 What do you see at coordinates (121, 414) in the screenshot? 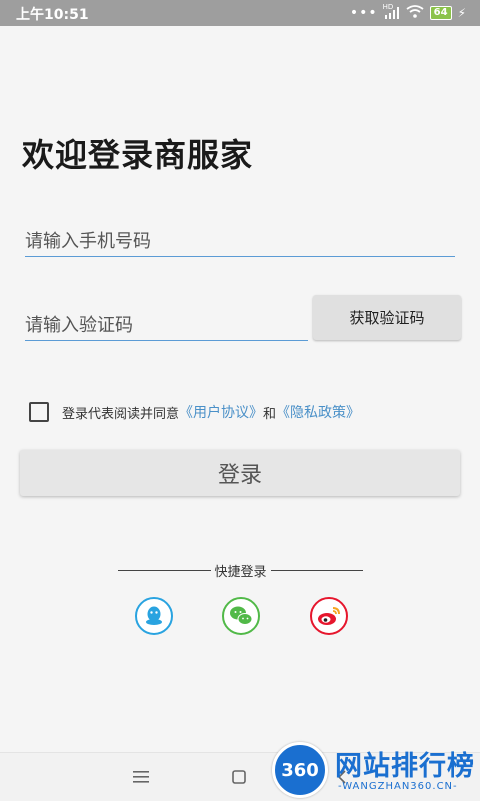
I see `agreement-prefix: 登录代表阅读并同意` at bounding box center [121, 414].